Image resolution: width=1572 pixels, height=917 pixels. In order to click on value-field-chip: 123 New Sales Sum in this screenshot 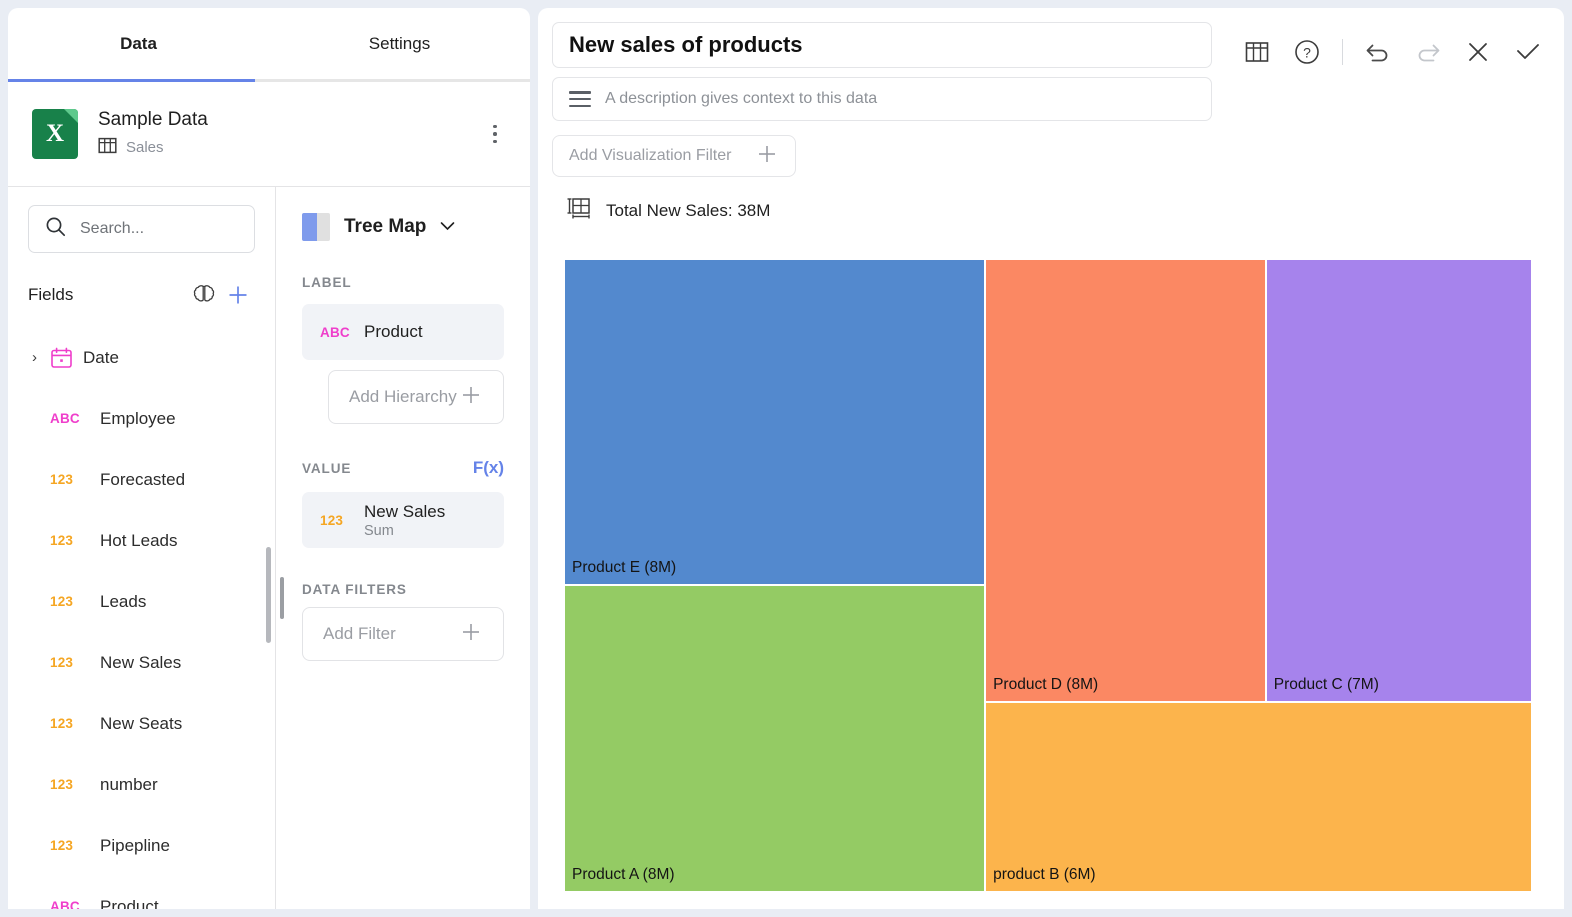, I will do `click(403, 520)`.